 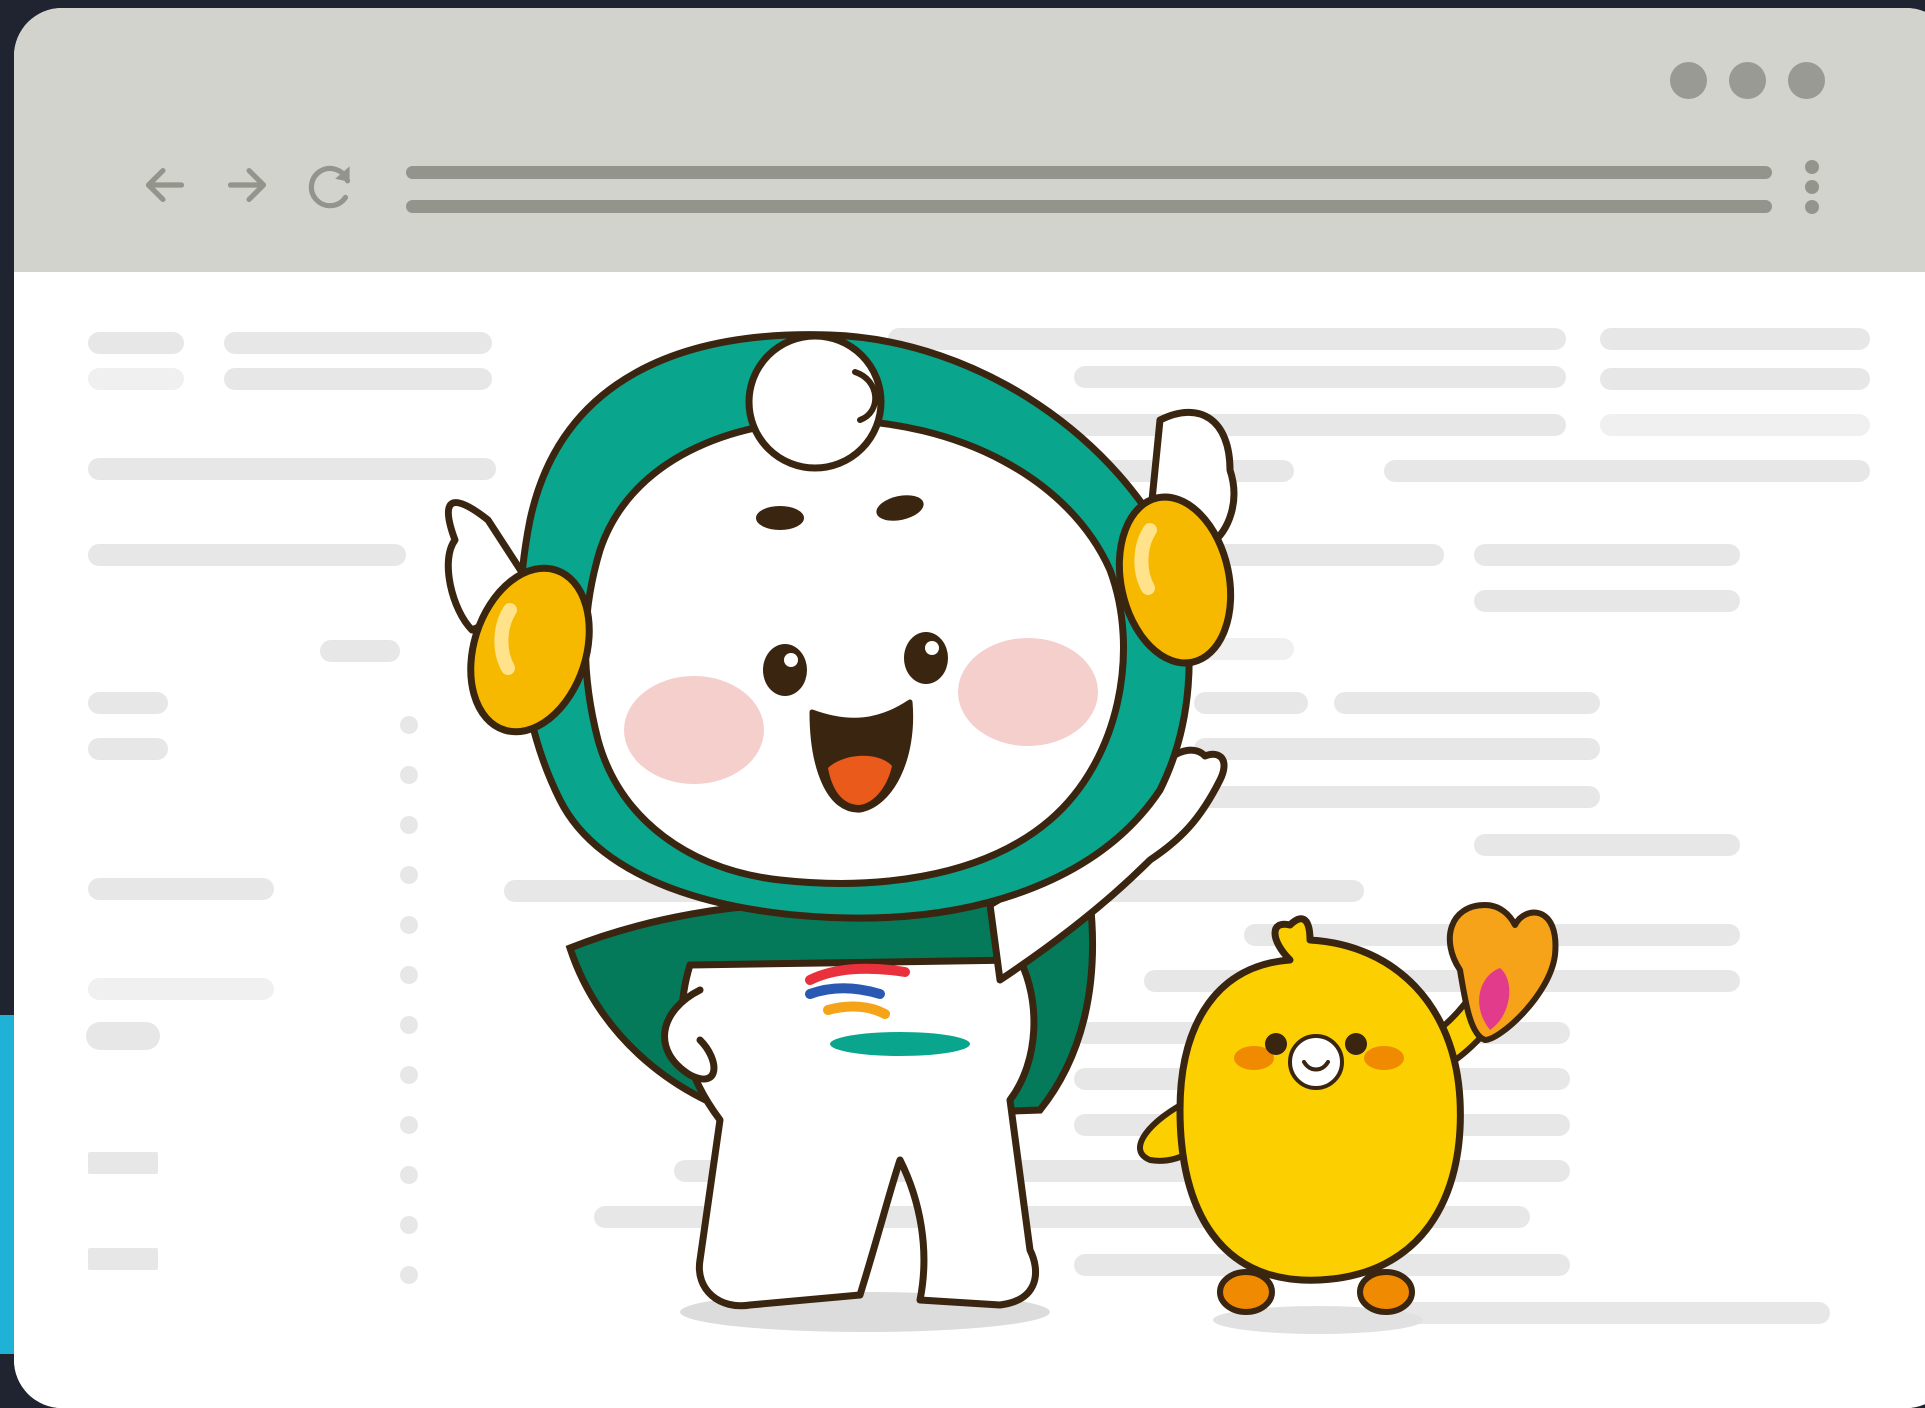 I want to click on forward-button, so click(x=247, y=185).